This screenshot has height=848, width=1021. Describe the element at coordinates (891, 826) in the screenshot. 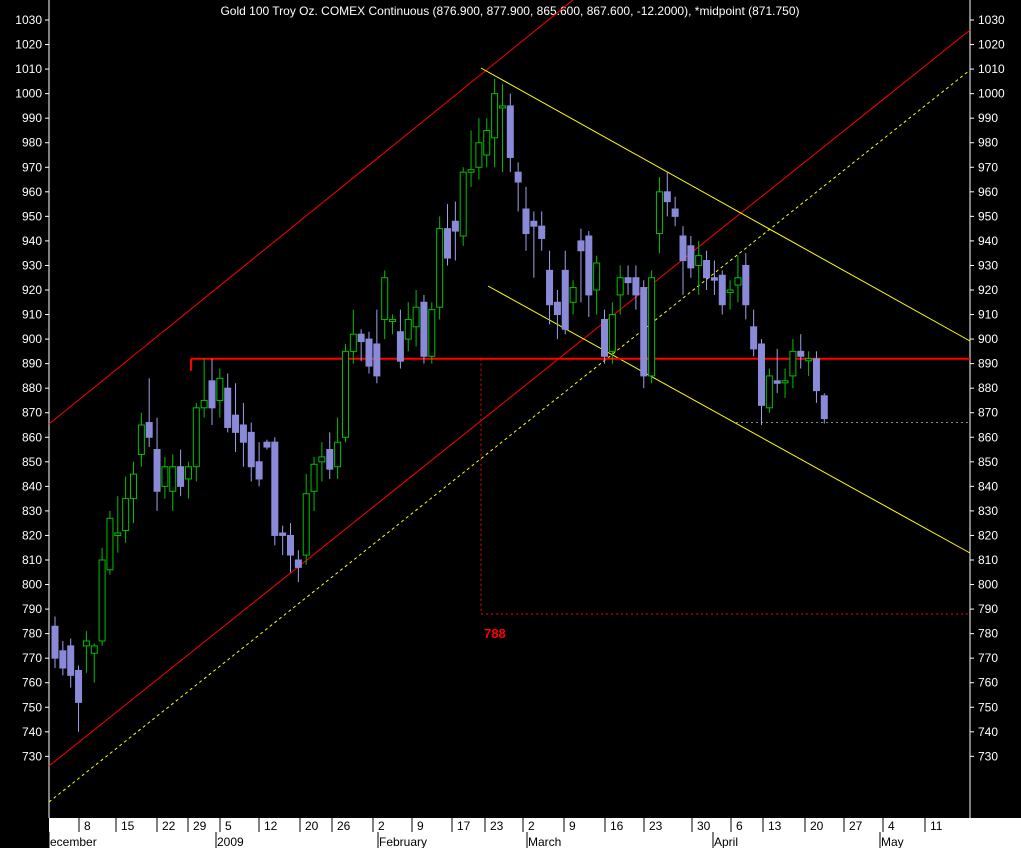

I see `x-tick-label: 4` at that location.